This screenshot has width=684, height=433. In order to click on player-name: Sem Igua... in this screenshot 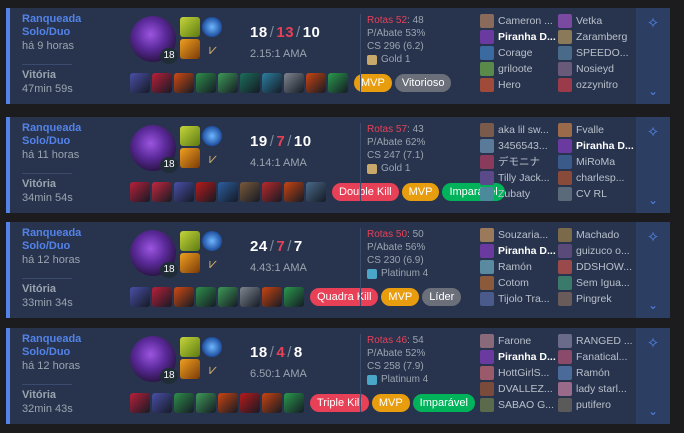, I will do `click(603, 283)`.